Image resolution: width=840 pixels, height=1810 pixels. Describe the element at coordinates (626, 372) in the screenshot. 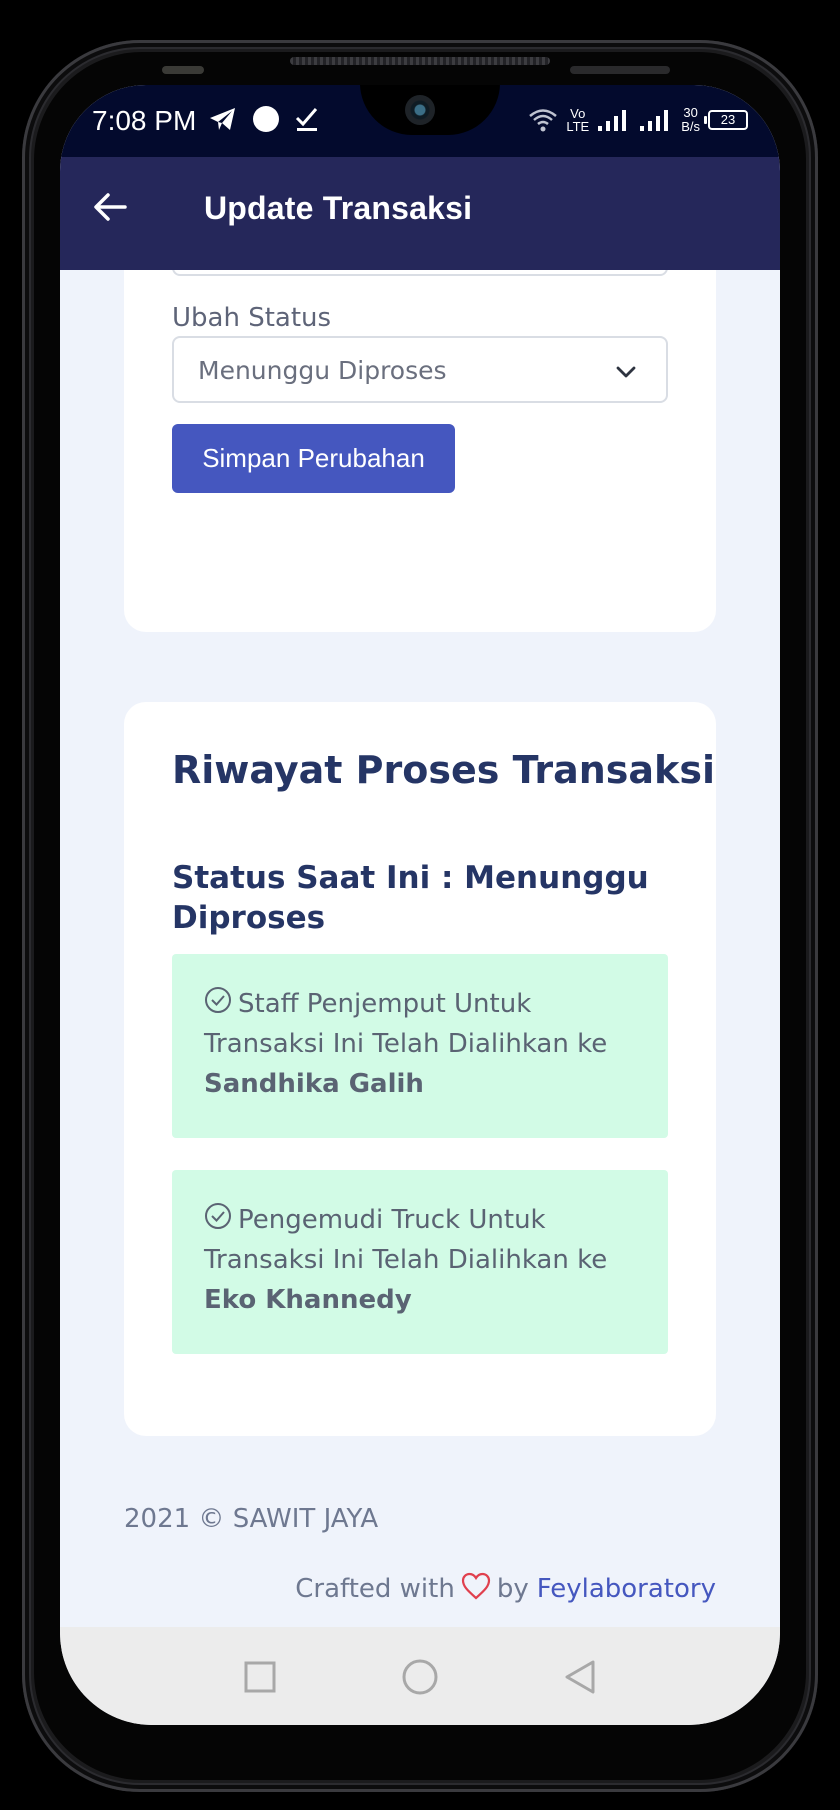

I see `chevron-down-icon` at that location.